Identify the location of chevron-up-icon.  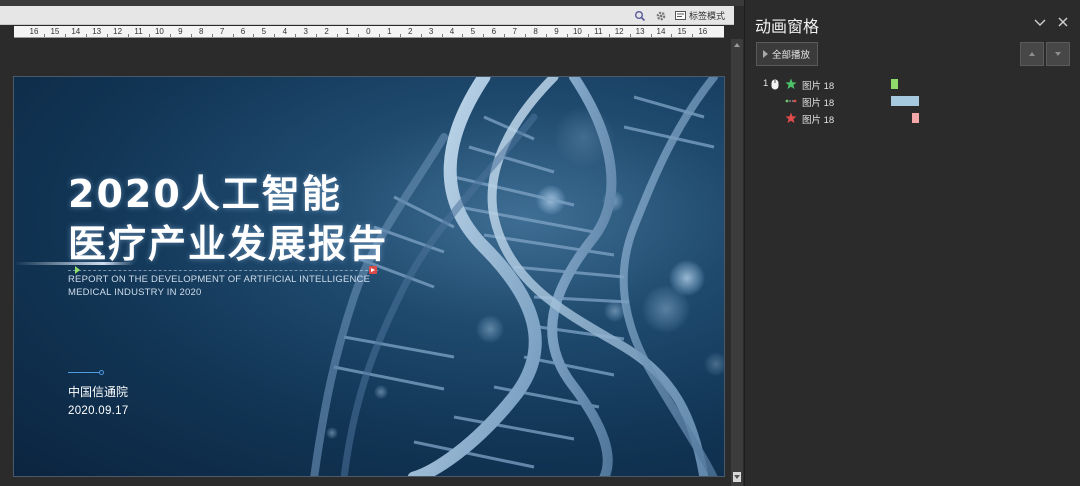
(737, 45).